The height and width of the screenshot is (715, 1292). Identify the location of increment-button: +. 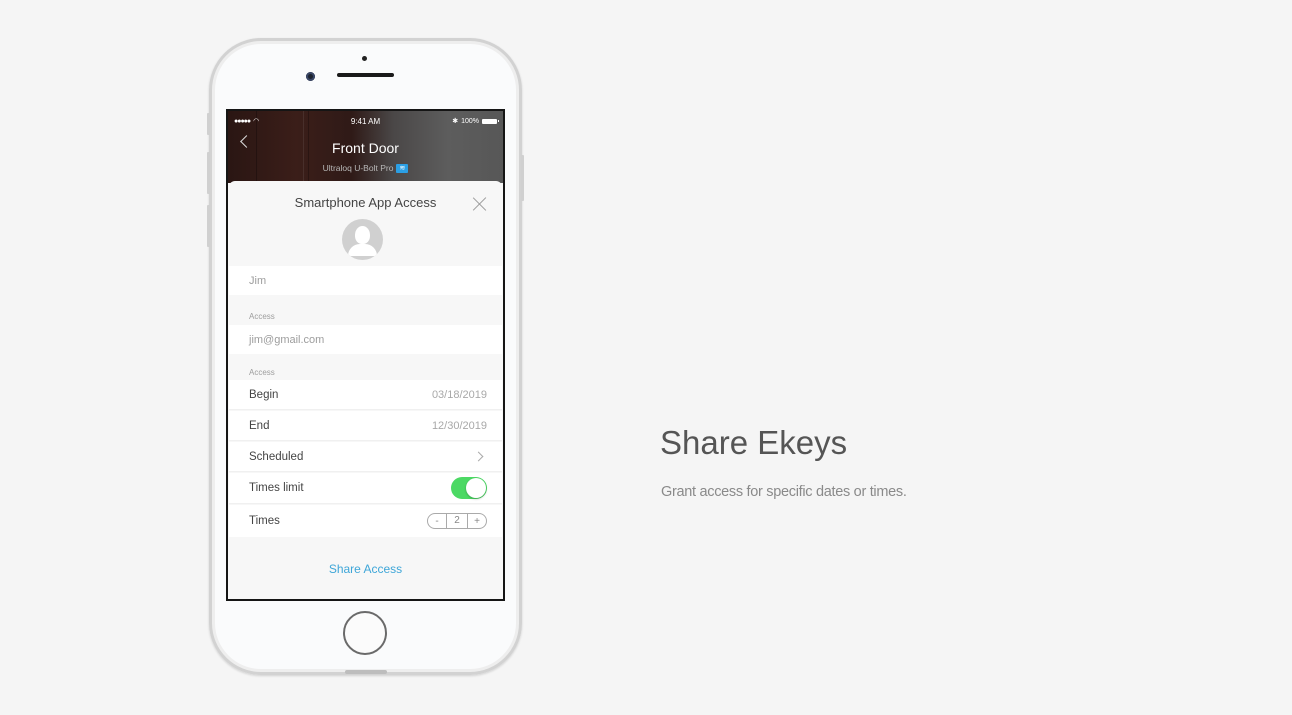
(477, 521).